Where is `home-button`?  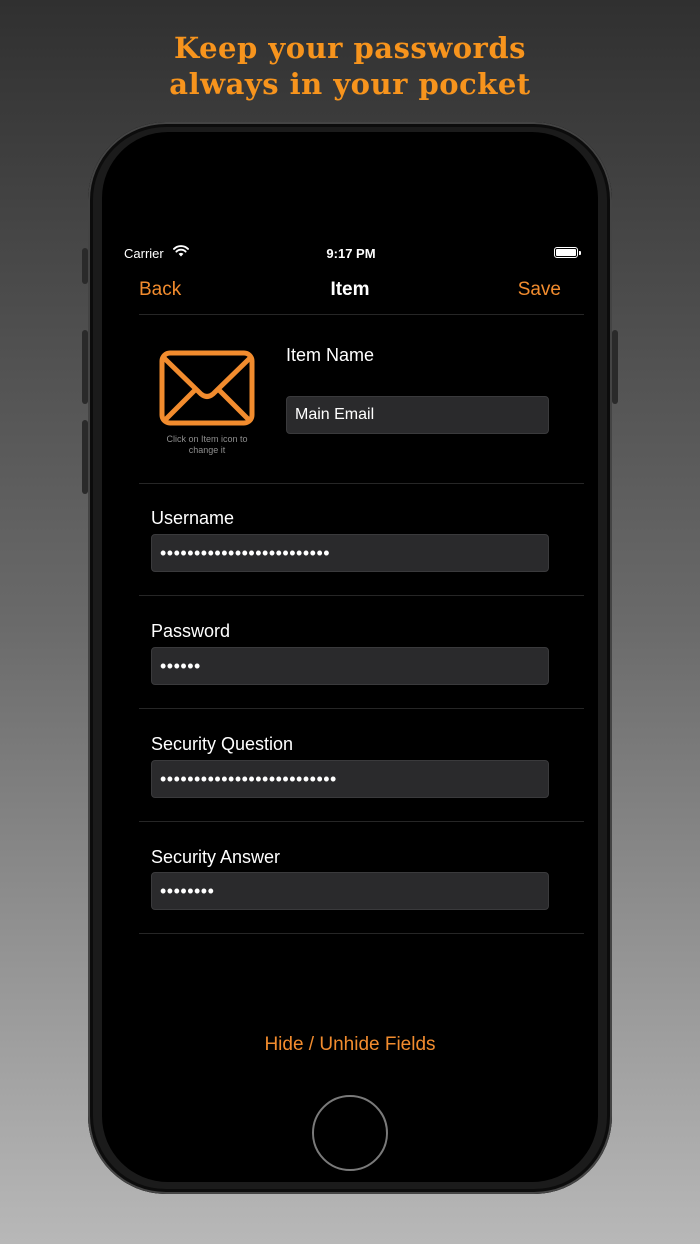 home-button is located at coordinates (350, 1133).